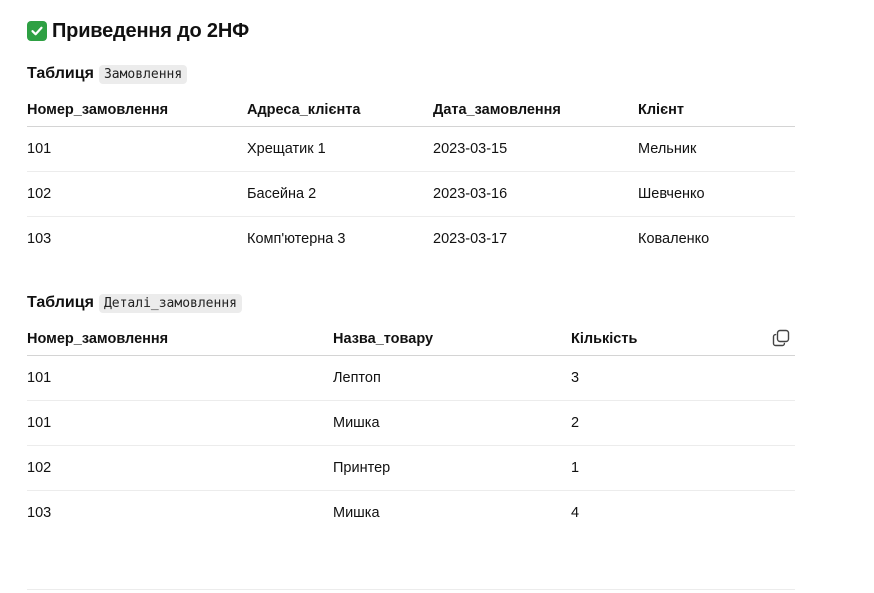  I want to click on table-cell: 2023-03-15, so click(535, 149).